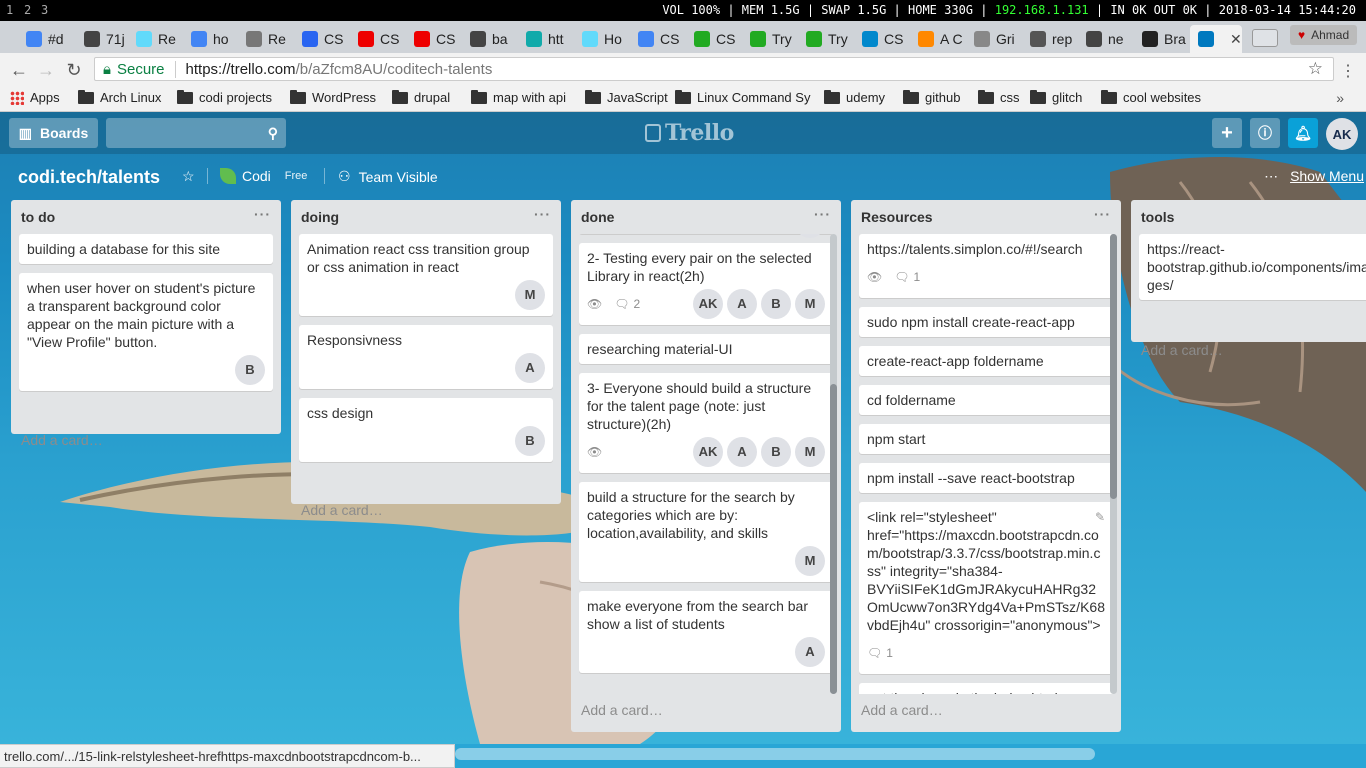 The width and height of the screenshot is (1366, 768). Describe the element at coordinates (1227, 133) in the screenshot. I see `add-button: +` at that location.